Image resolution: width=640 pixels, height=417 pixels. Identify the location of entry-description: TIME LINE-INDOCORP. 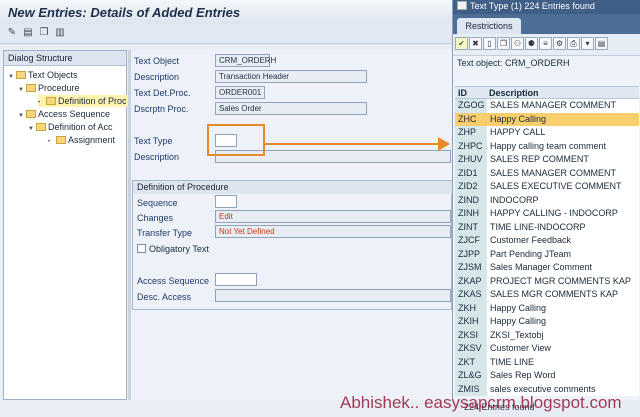
(563, 227).